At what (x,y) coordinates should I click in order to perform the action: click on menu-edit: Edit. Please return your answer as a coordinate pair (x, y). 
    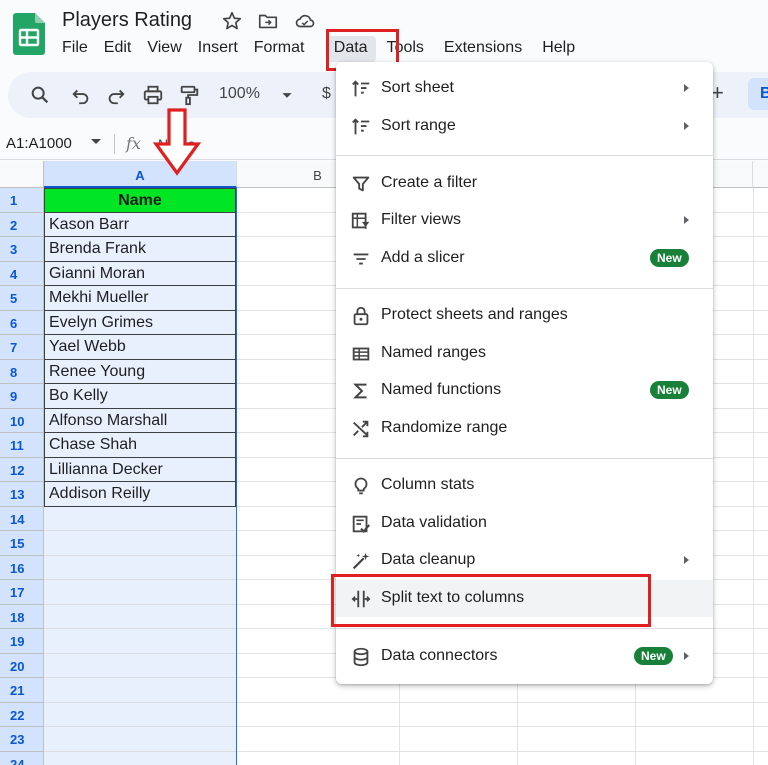
    Looking at the image, I should click on (118, 49).